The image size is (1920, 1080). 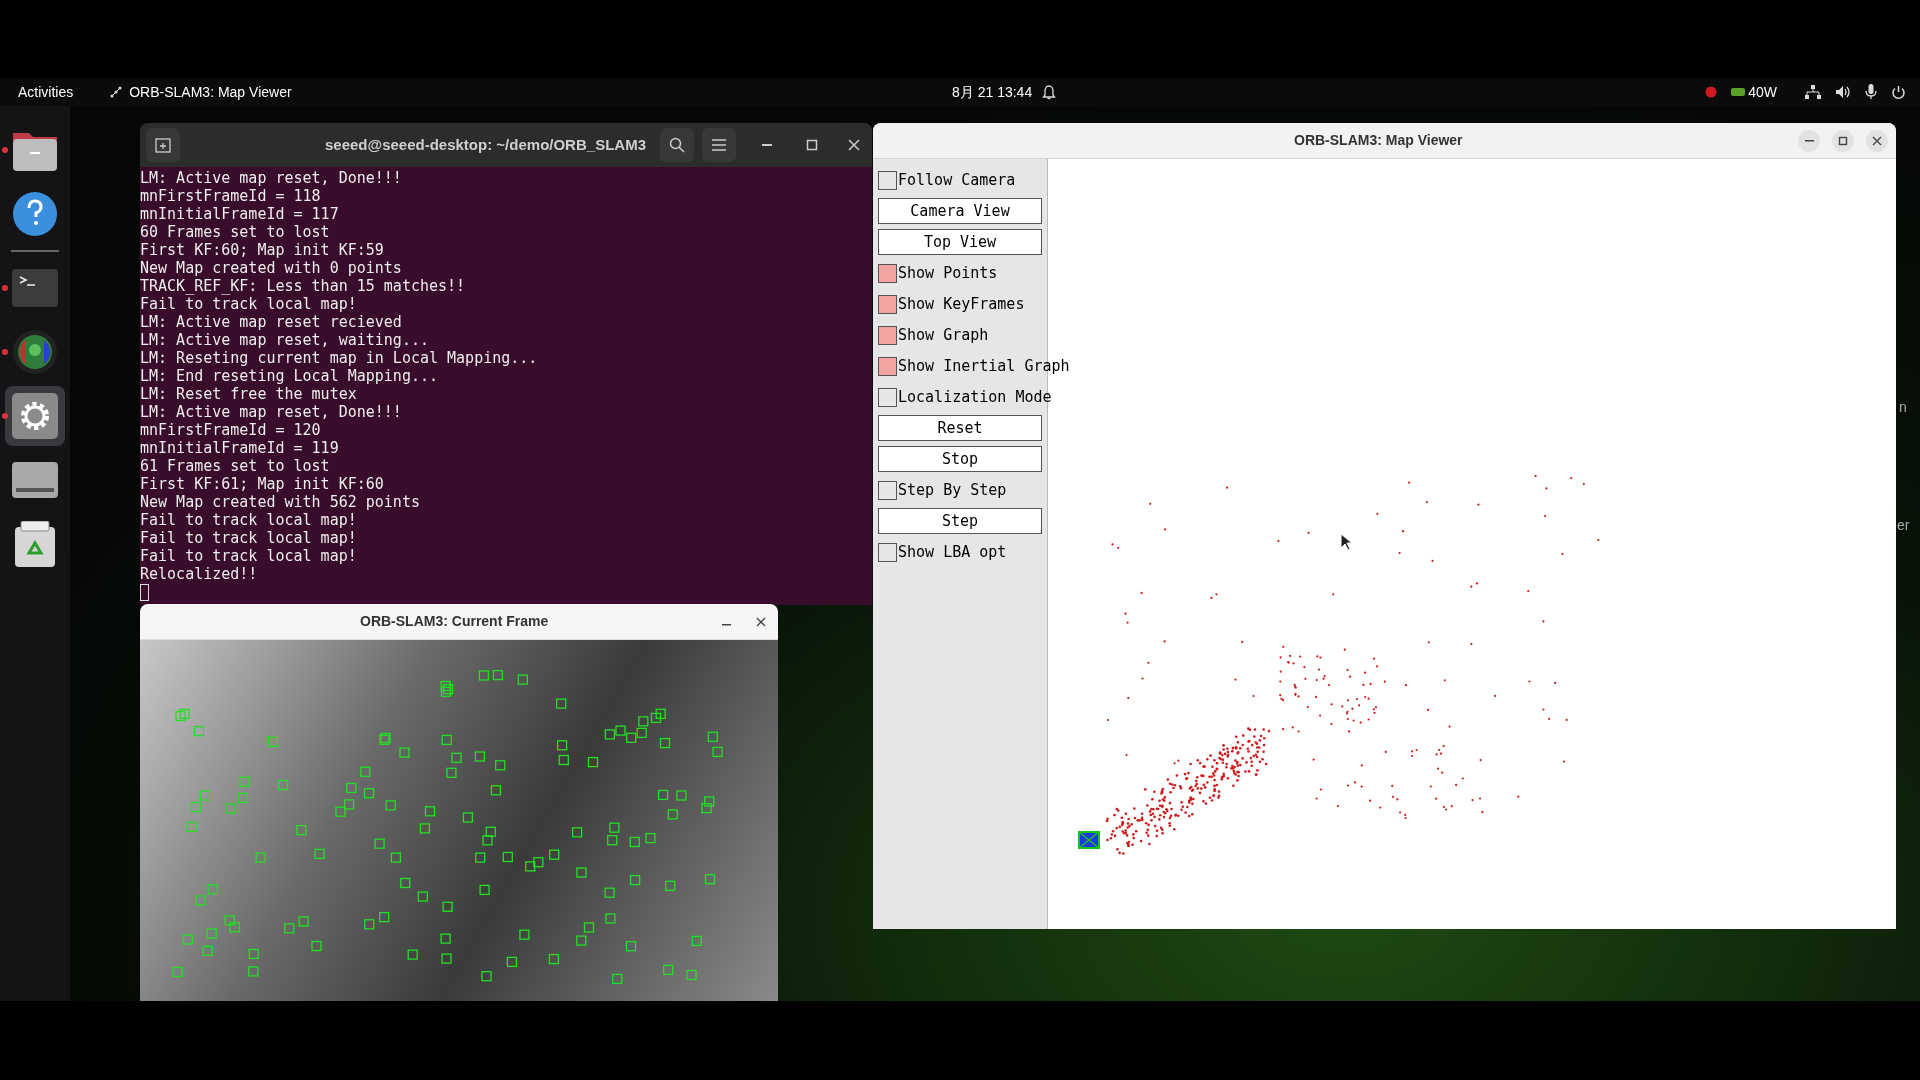 What do you see at coordinates (303, 286) in the screenshot?
I see `terminal-line: TRACK_REF_KF: Less than 15 matches!!` at bounding box center [303, 286].